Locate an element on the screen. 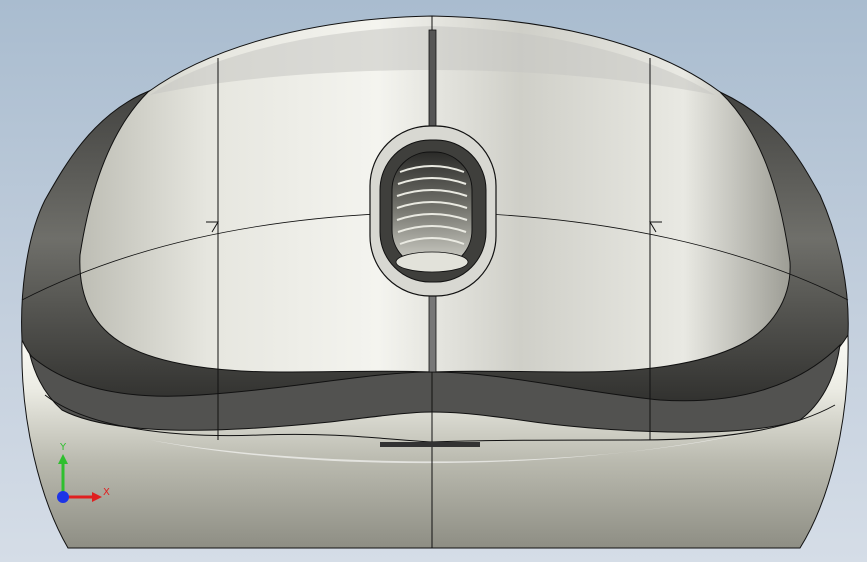 The width and height of the screenshot is (867, 562). y-axis-arrow is located at coordinates (63, 459).